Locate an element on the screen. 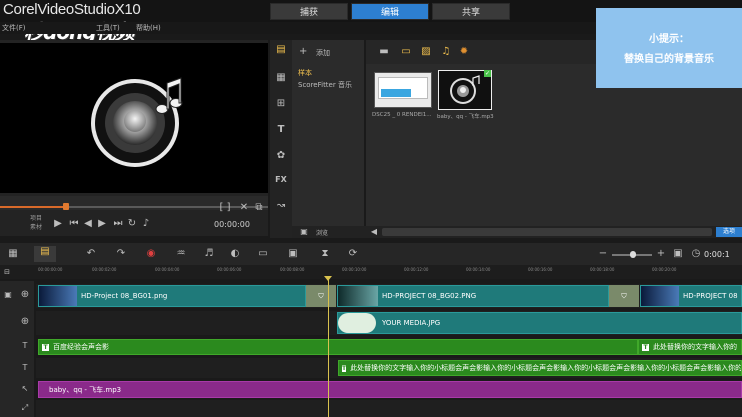  title-clip-1: T 百度经验会声会影 is located at coordinates (338, 347).